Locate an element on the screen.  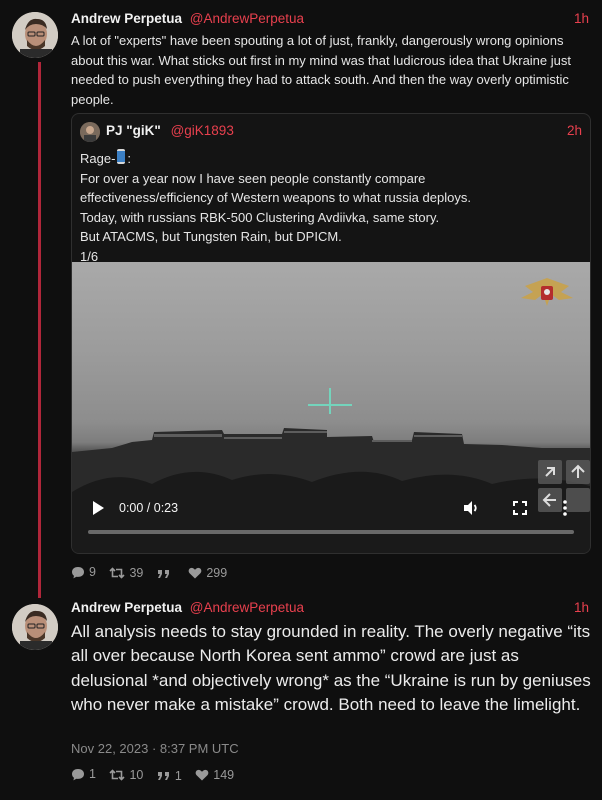
play-icon is located at coordinates (98, 508).